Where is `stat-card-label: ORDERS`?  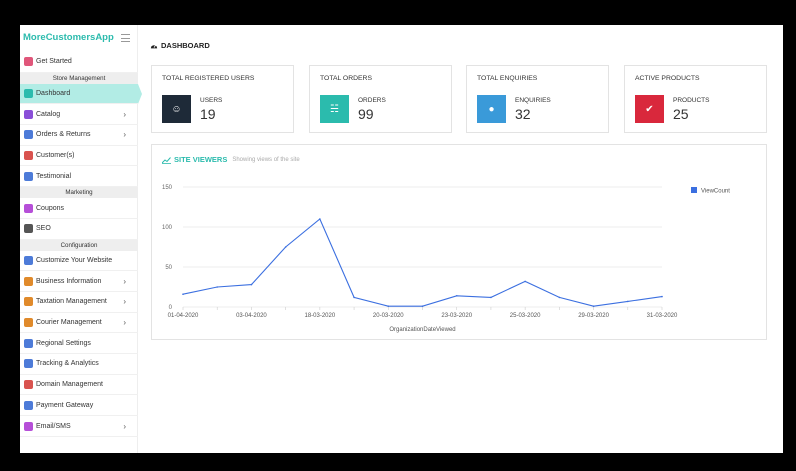 stat-card-label: ORDERS is located at coordinates (372, 100).